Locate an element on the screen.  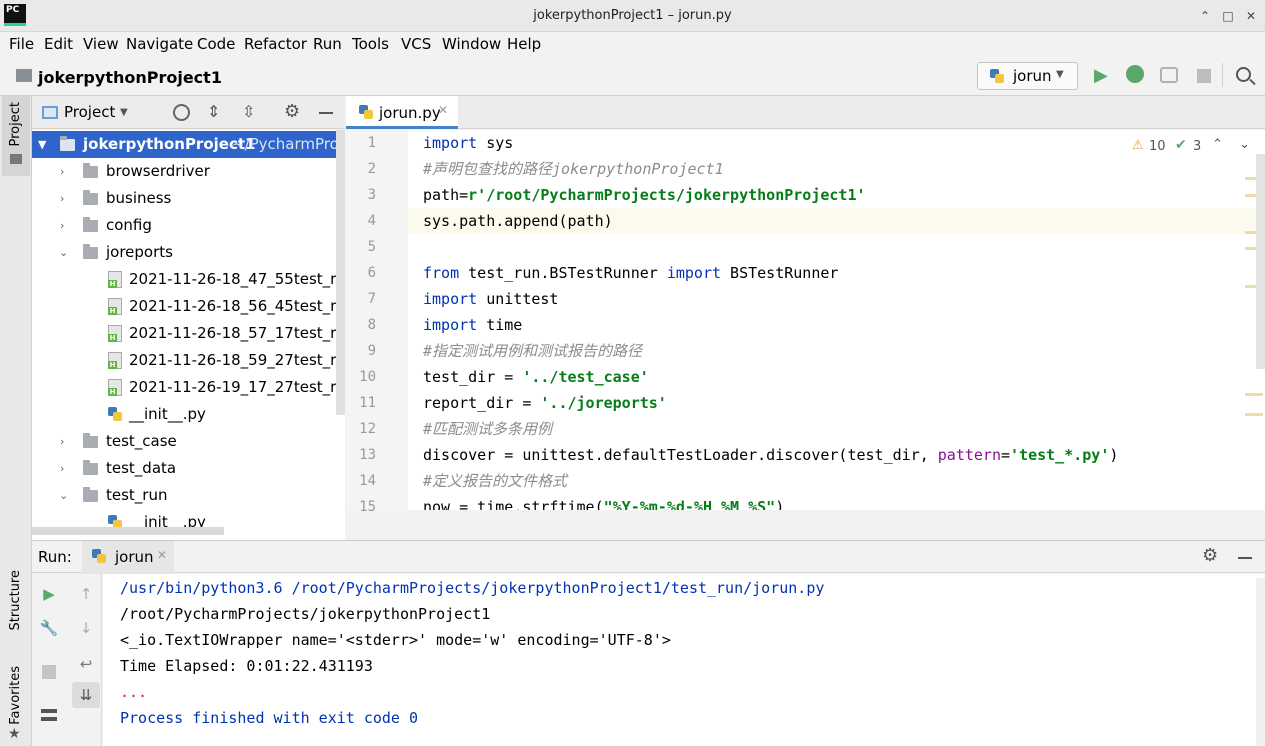
tree-item-joreports: ⌄ joreports is located at coordinates (188, 252).